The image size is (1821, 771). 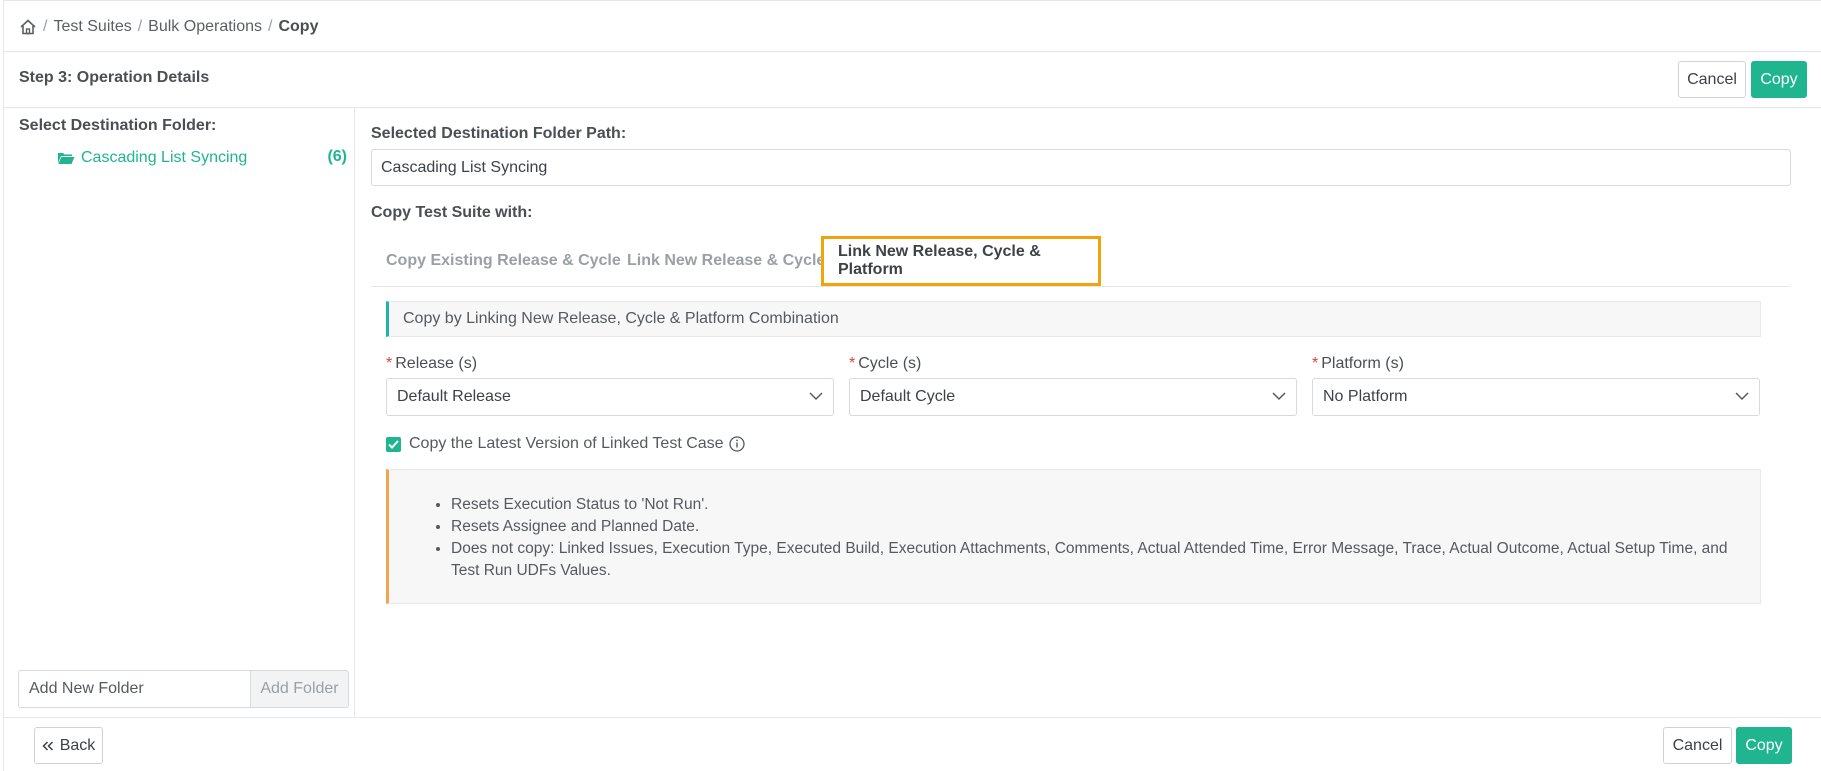 I want to click on cycle-label: * Cycle (s), so click(x=885, y=364).